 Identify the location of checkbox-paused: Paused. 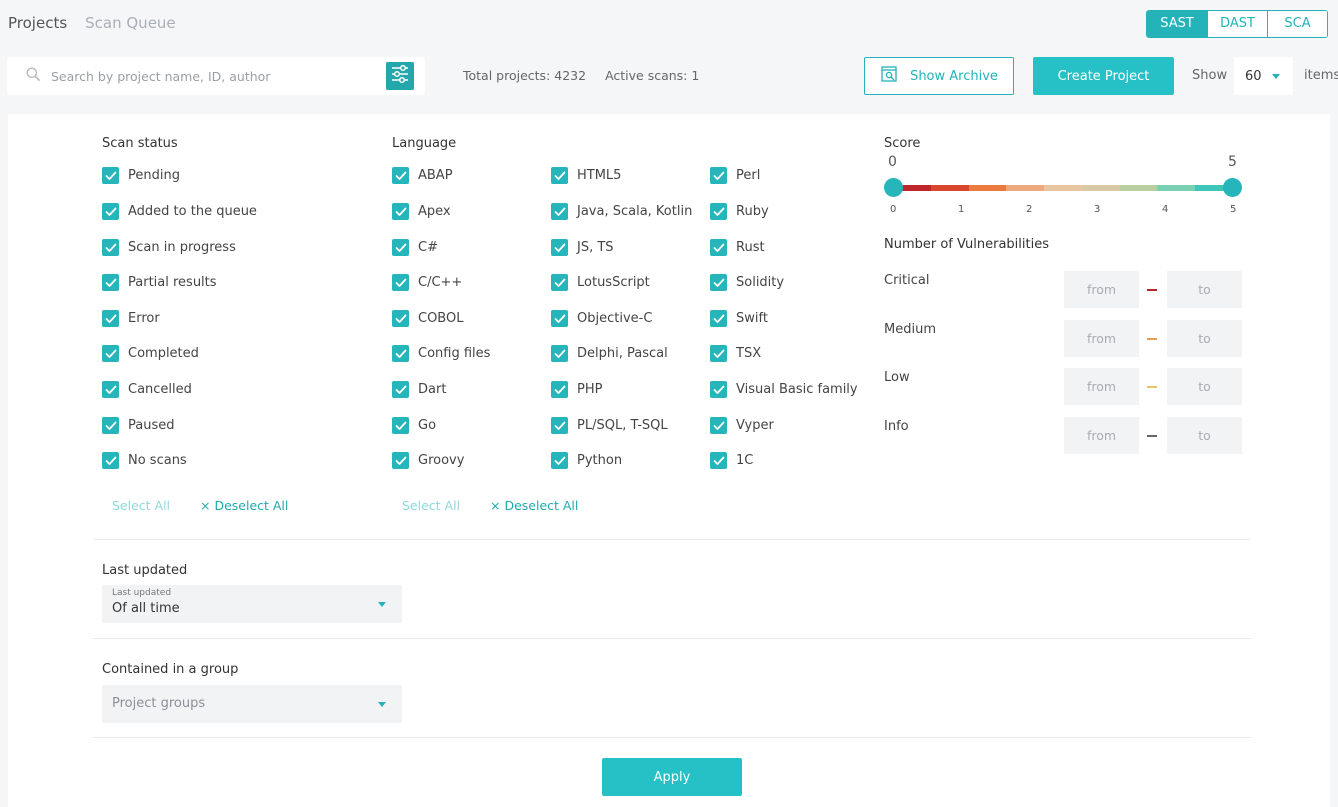
(138, 425).